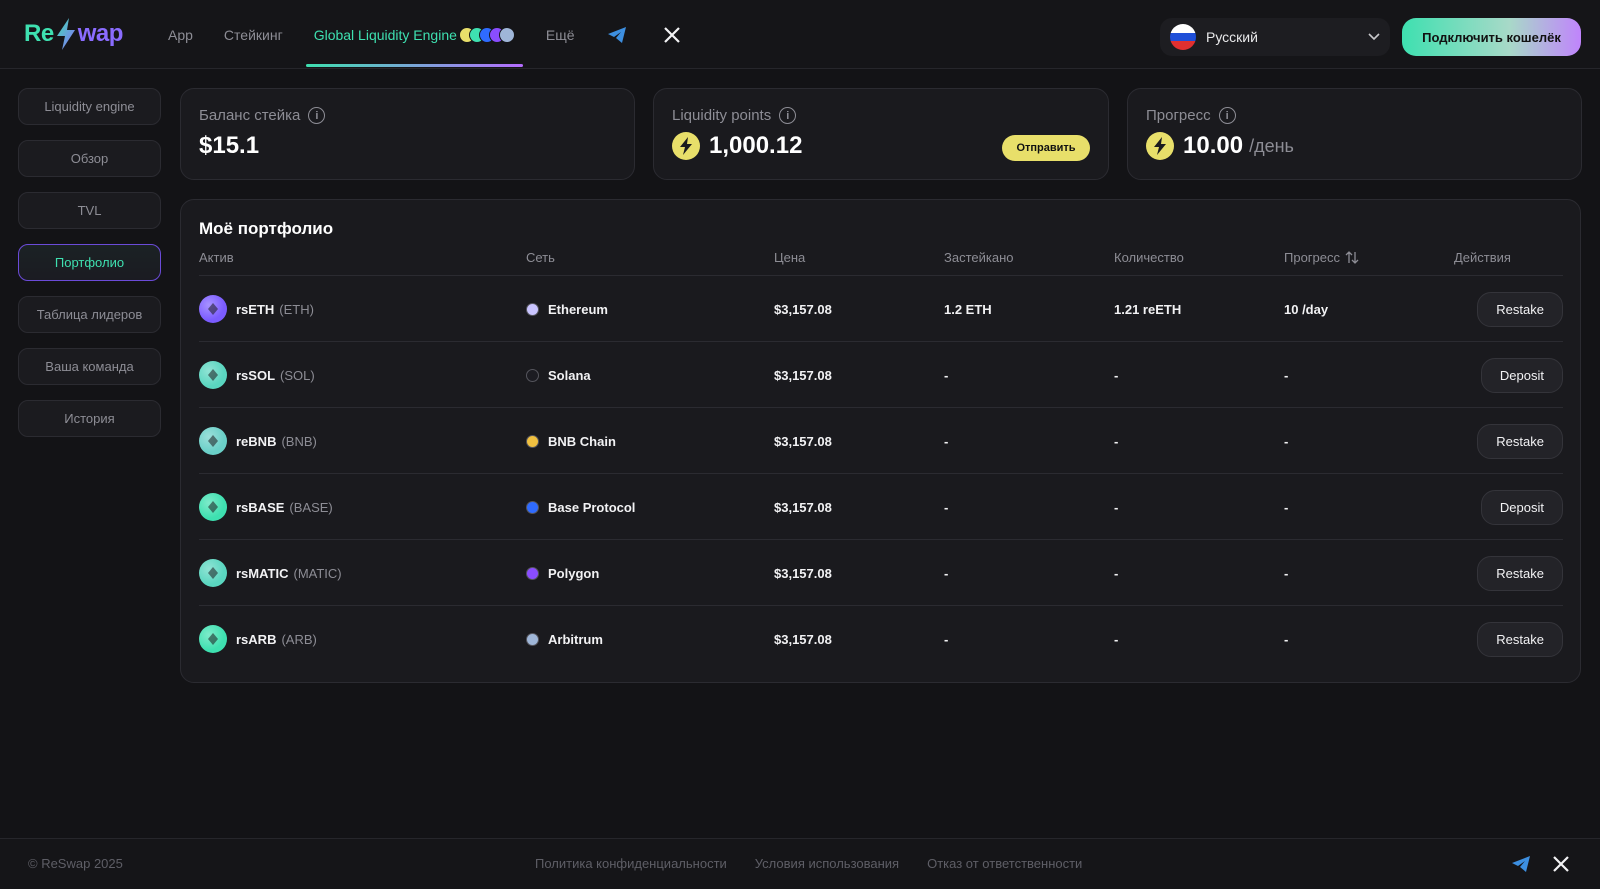 Image resolution: width=1600 pixels, height=889 pixels. What do you see at coordinates (803, 573) in the screenshot?
I see `price-cell: $3,157.08` at bounding box center [803, 573].